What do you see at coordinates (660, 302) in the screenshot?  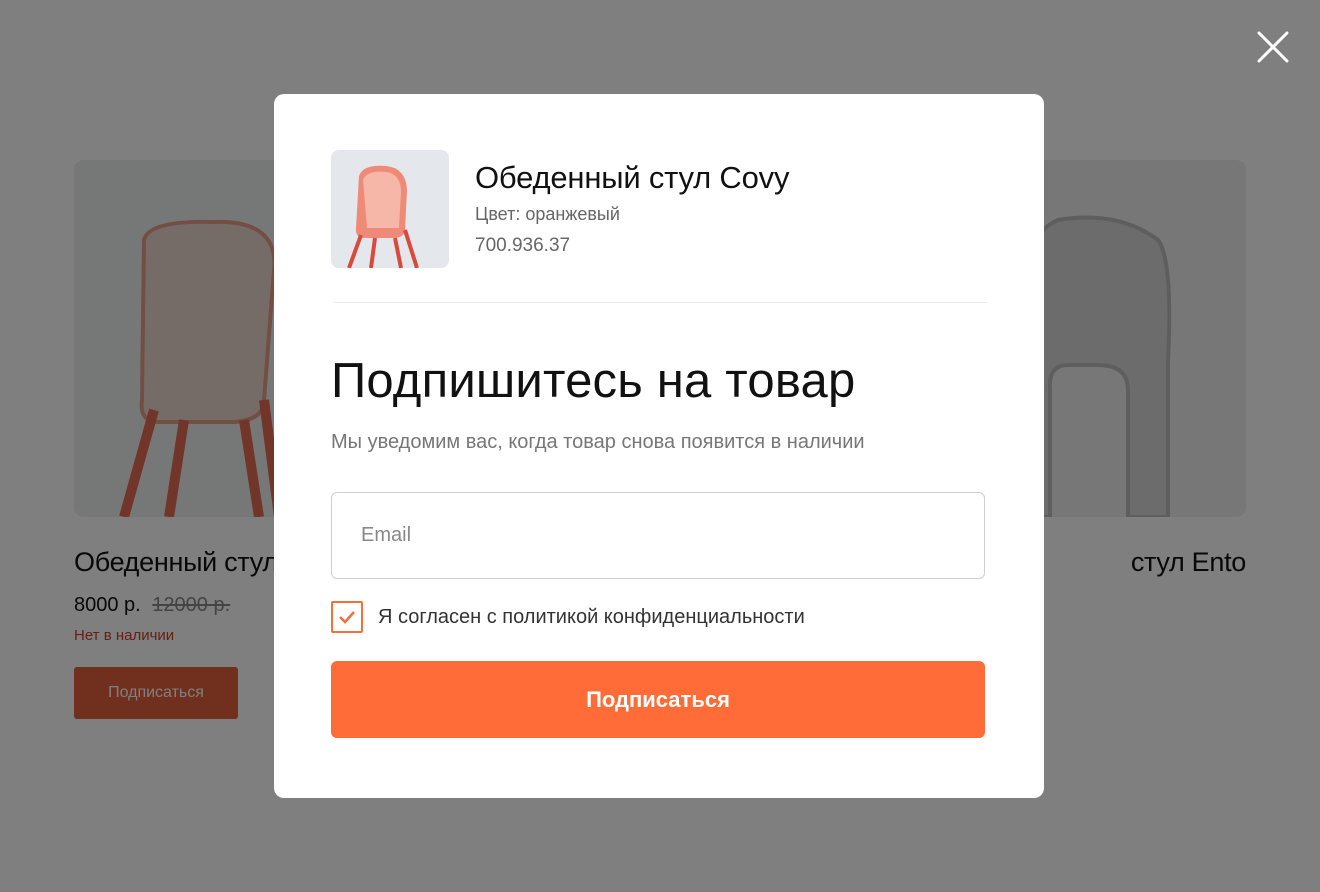 I see `divider` at bounding box center [660, 302].